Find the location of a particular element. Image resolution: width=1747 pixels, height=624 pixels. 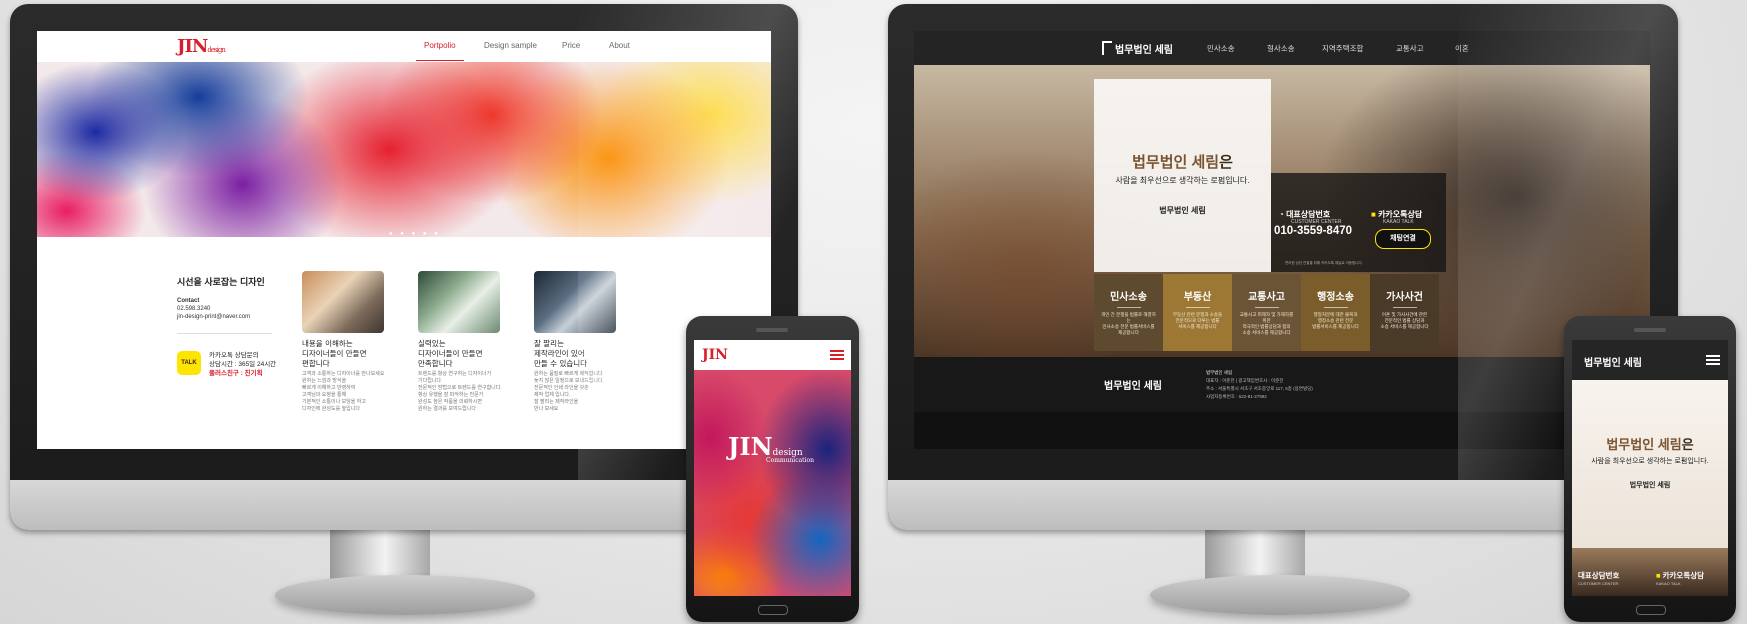

card-image-office is located at coordinates (343, 302).